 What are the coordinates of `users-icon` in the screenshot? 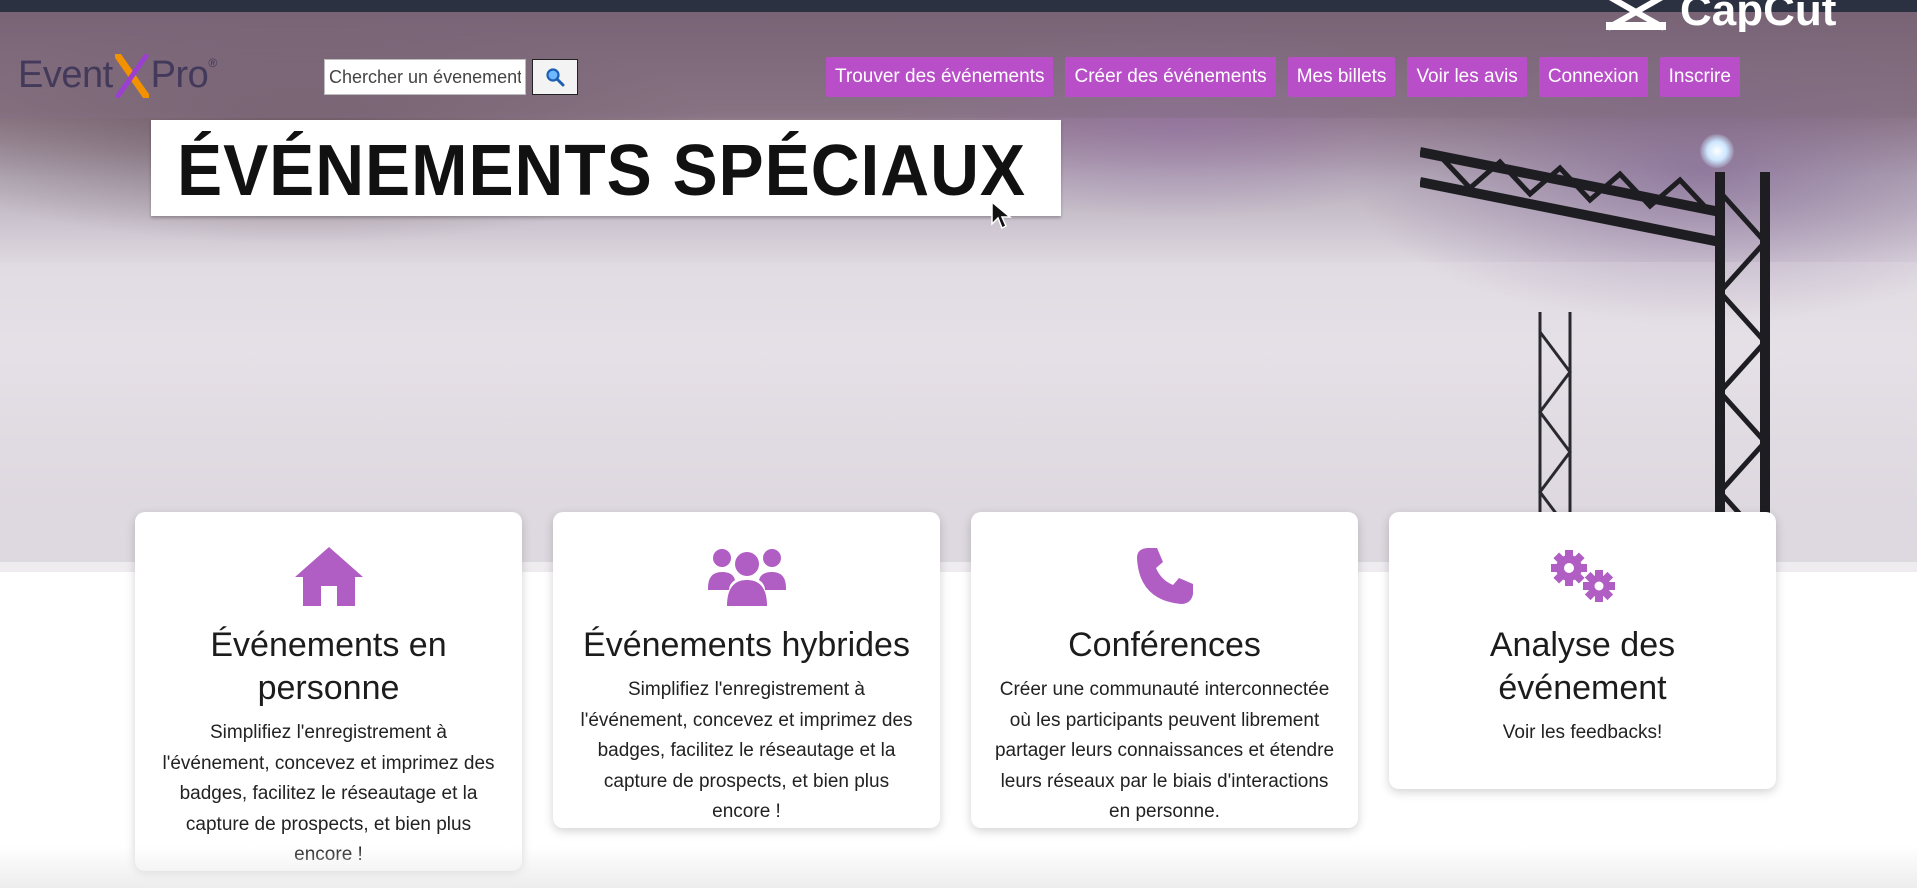 It's located at (746, 576).